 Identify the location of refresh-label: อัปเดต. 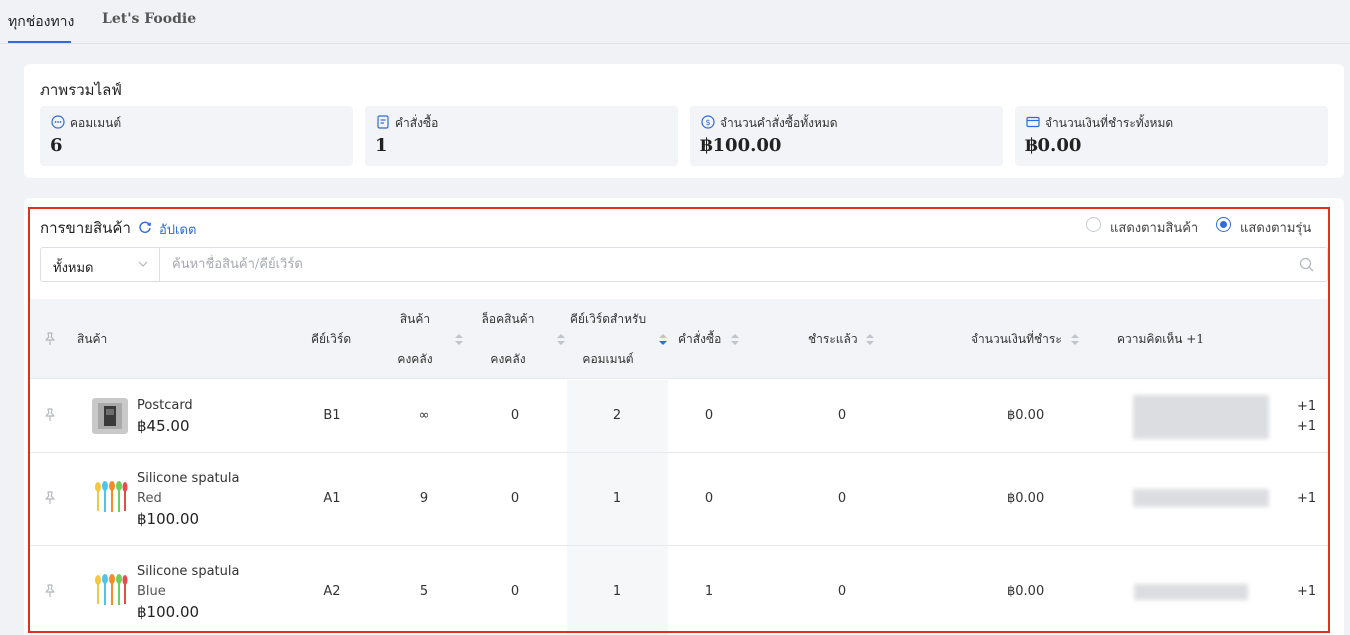
(178, 230).